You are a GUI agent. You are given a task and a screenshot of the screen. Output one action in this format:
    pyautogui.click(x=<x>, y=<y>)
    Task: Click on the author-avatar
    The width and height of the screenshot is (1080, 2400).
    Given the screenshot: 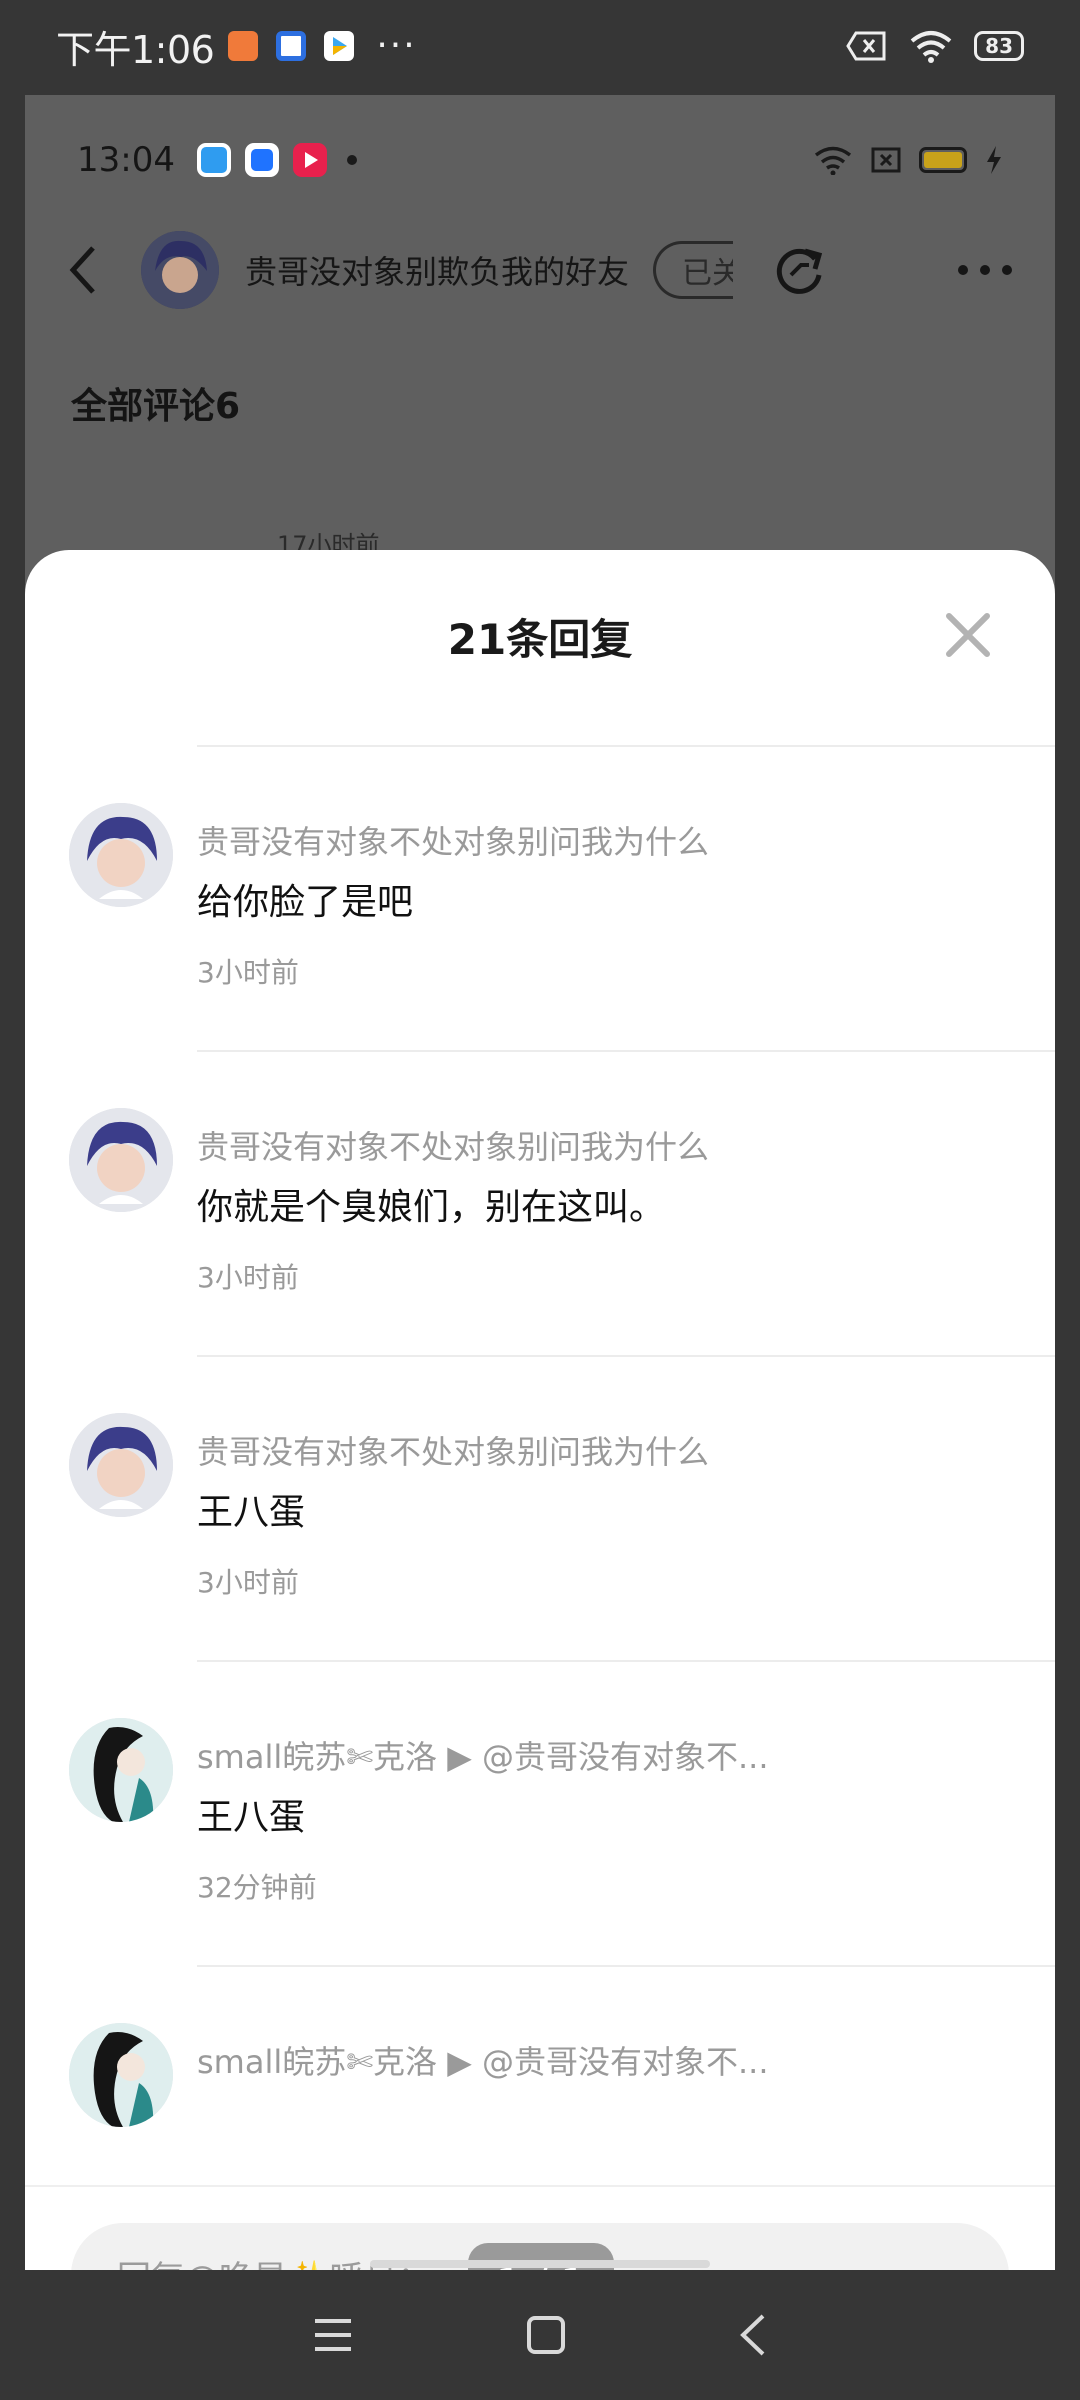 What is the action you would take?
    pyautogui.click(x=180, y=270)
    